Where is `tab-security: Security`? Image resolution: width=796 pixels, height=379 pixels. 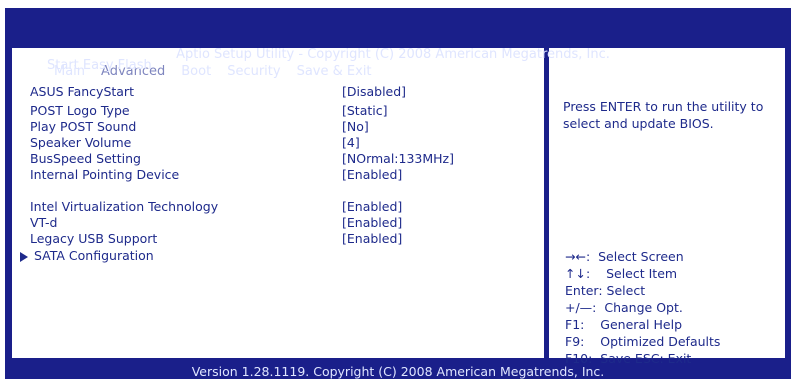
tab-security: Security is located at coordinates (253, 71).